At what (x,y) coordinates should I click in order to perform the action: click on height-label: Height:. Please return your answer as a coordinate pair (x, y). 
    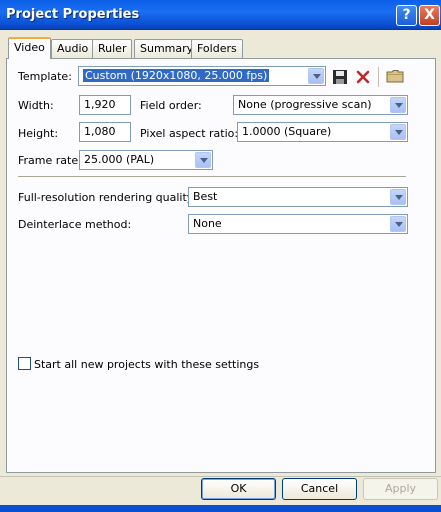
    Looking at the image, I should click on (38, 133).